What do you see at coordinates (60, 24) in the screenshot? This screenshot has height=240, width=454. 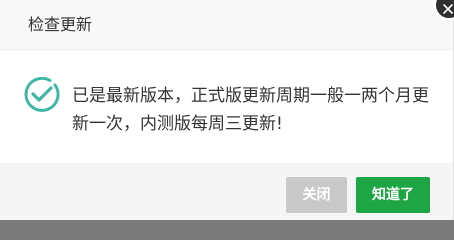 I see `dialog-title: 检查更新` at bounding box center [60, 24].